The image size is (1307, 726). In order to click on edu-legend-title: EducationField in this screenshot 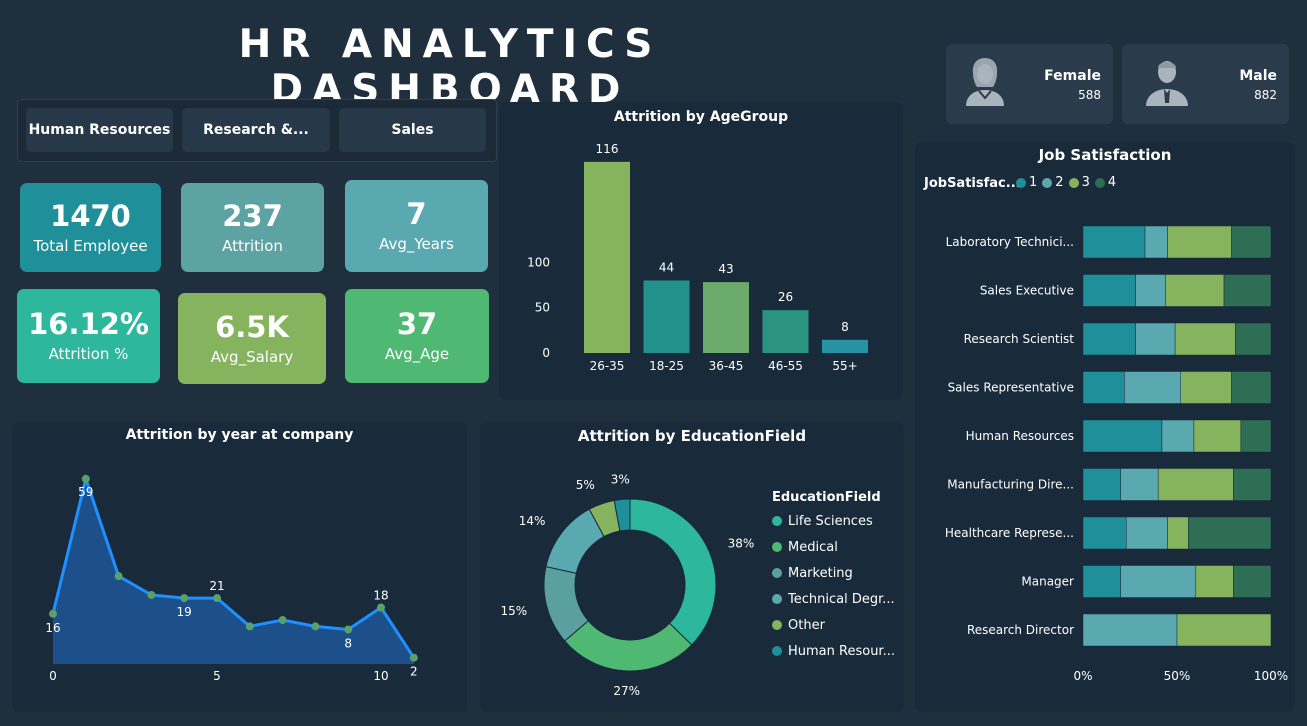, I will do `click(826, 497)`.